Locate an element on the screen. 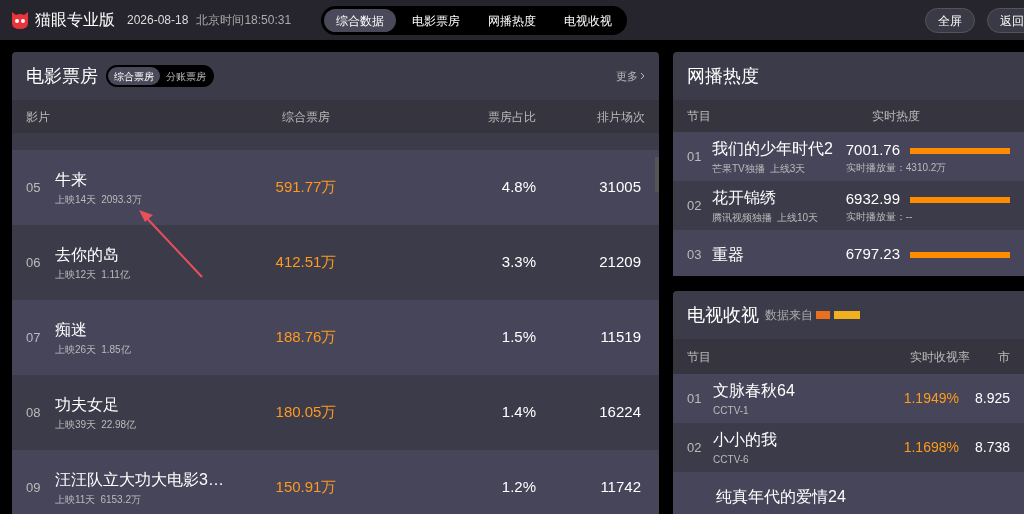 Image resolution: width=1024 pixels, height=514 pixels. release-days: 上映11天 is located at coordinates (75, 499).